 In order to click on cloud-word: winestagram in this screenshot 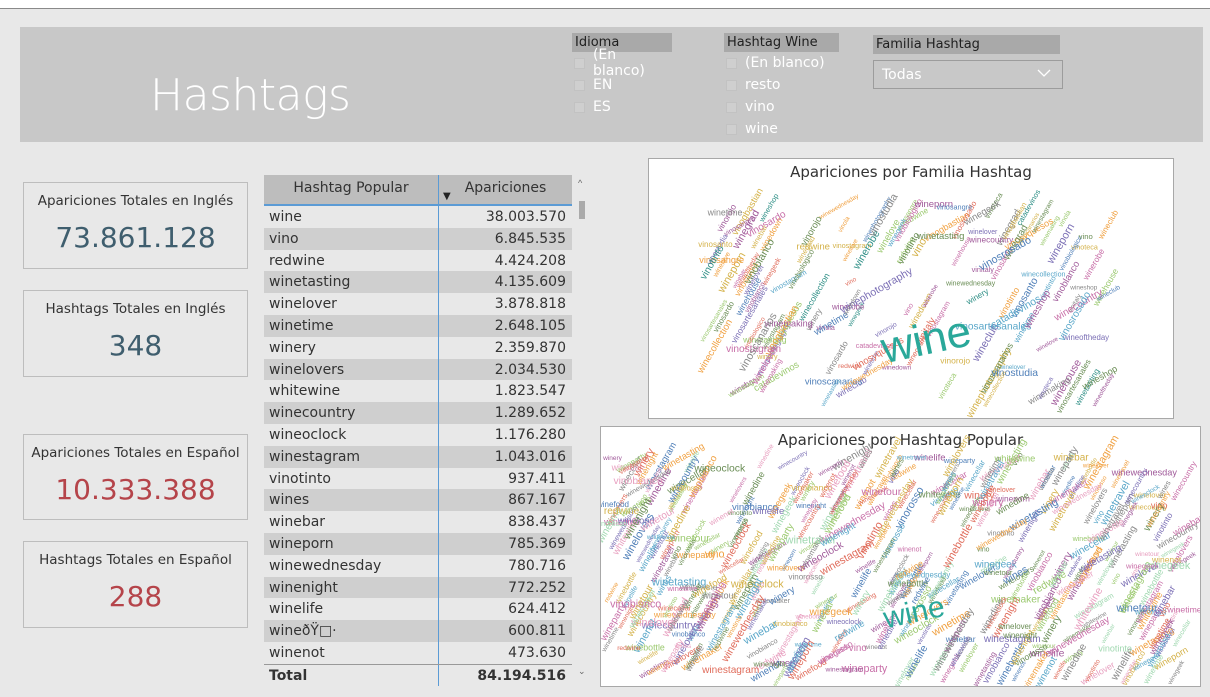, I will do `click(730, 670)`.